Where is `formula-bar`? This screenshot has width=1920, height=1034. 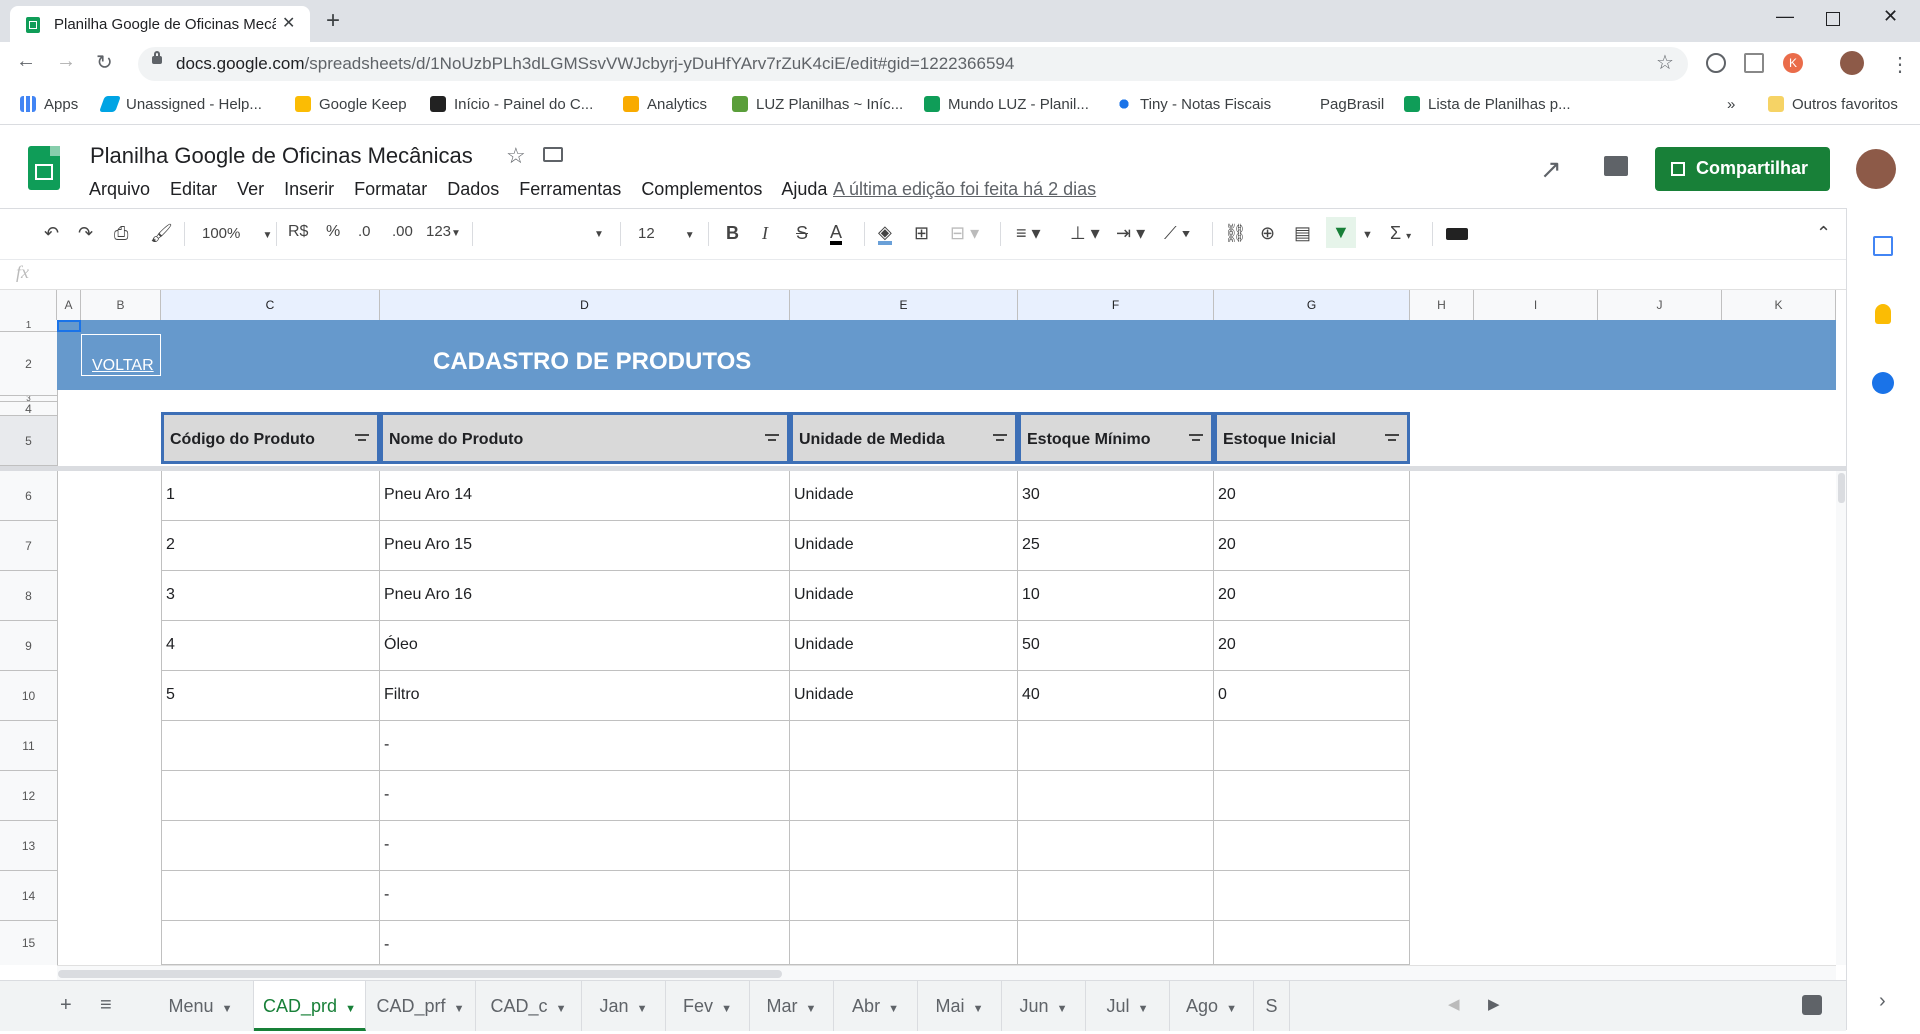
formula-bar is located at coordinates (923, 274).